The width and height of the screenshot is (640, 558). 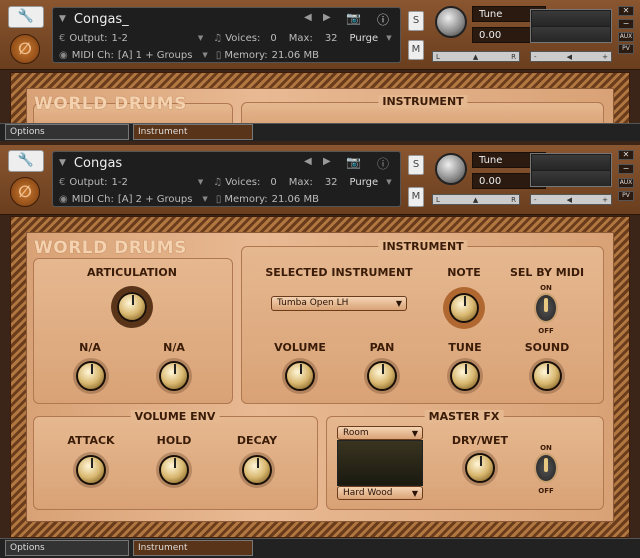 What do you see at coordinates (273, 182) in the screenshot?
I see `voices-value: 0` at bounding box center [273, 182].